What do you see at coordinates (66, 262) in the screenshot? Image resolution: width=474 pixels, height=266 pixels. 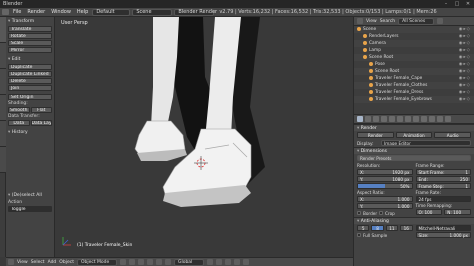 I see `menu-object: Object` at bounding box center [66, 262].